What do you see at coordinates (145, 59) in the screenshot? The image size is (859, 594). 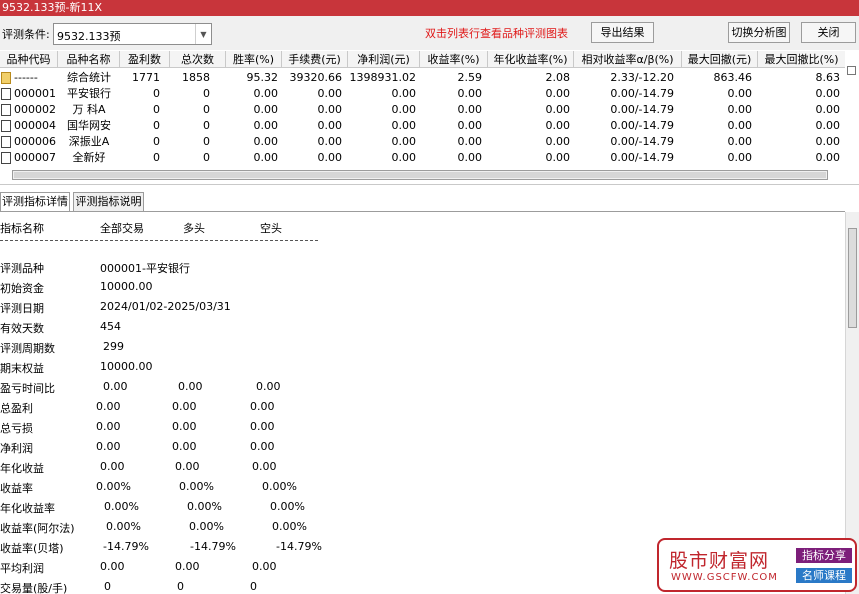 I see `col-header-wins: 盈利数` at bounding box center [145, 59].